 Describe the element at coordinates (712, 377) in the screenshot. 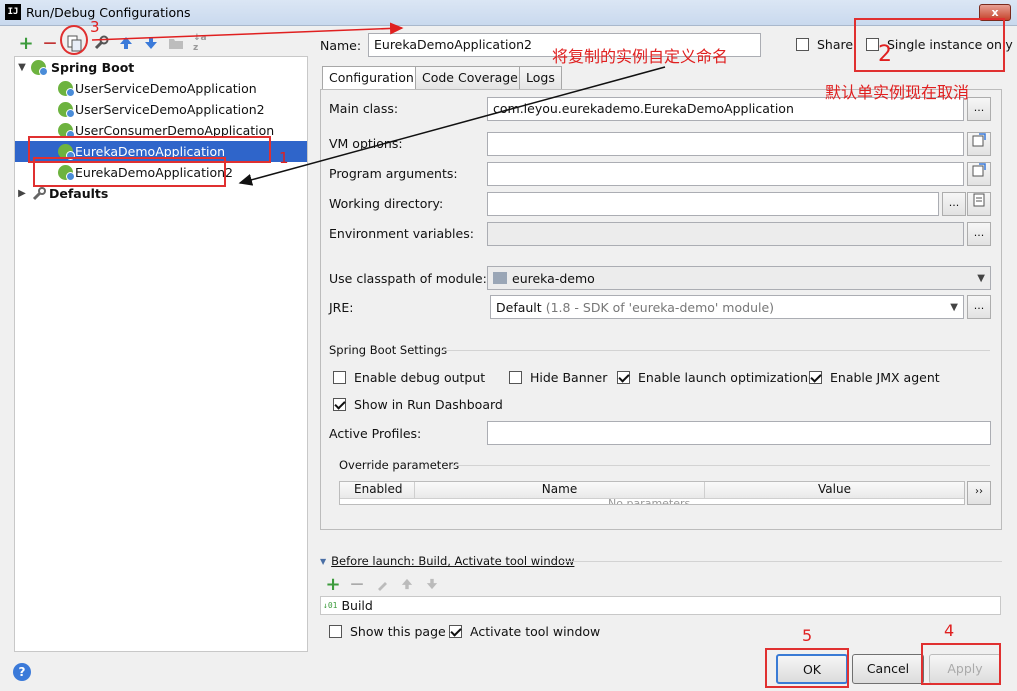

I see `launch-optimization-row: Enable launch optimization` at that location.